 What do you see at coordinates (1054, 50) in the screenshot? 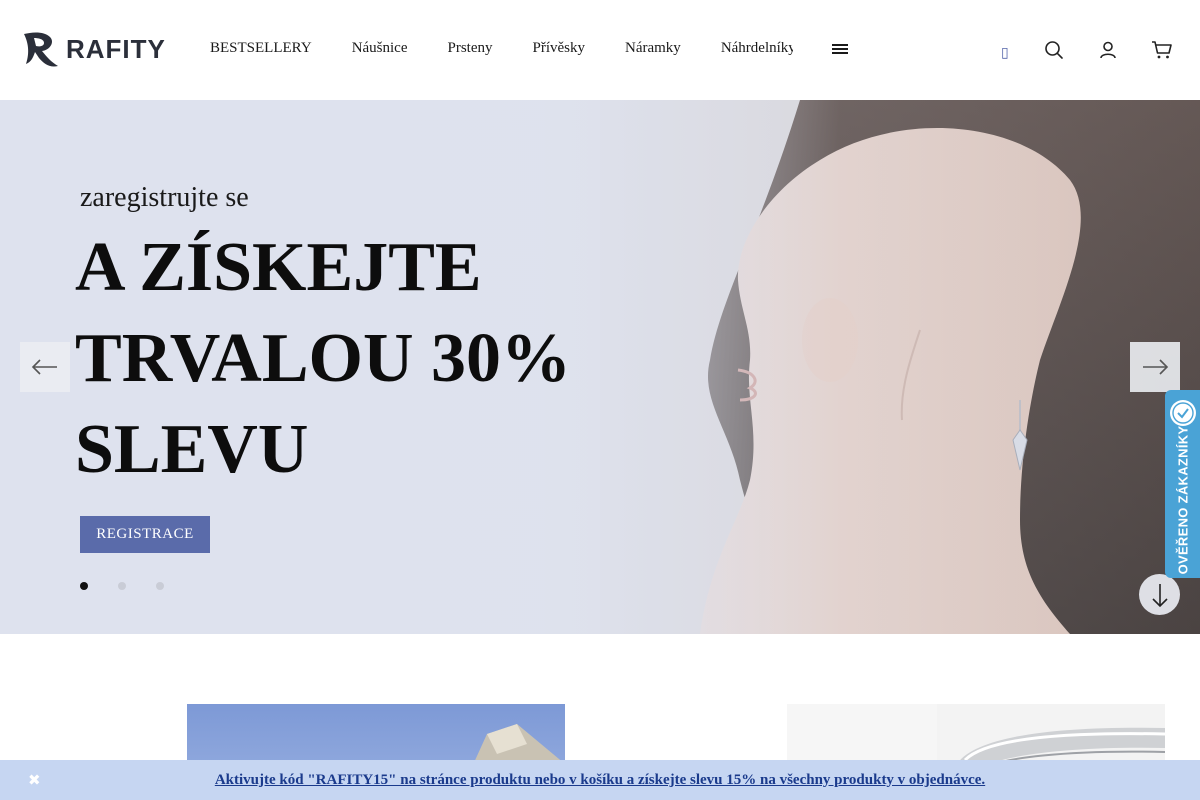
I see `search-icon` at bounding box center [1054, 50].